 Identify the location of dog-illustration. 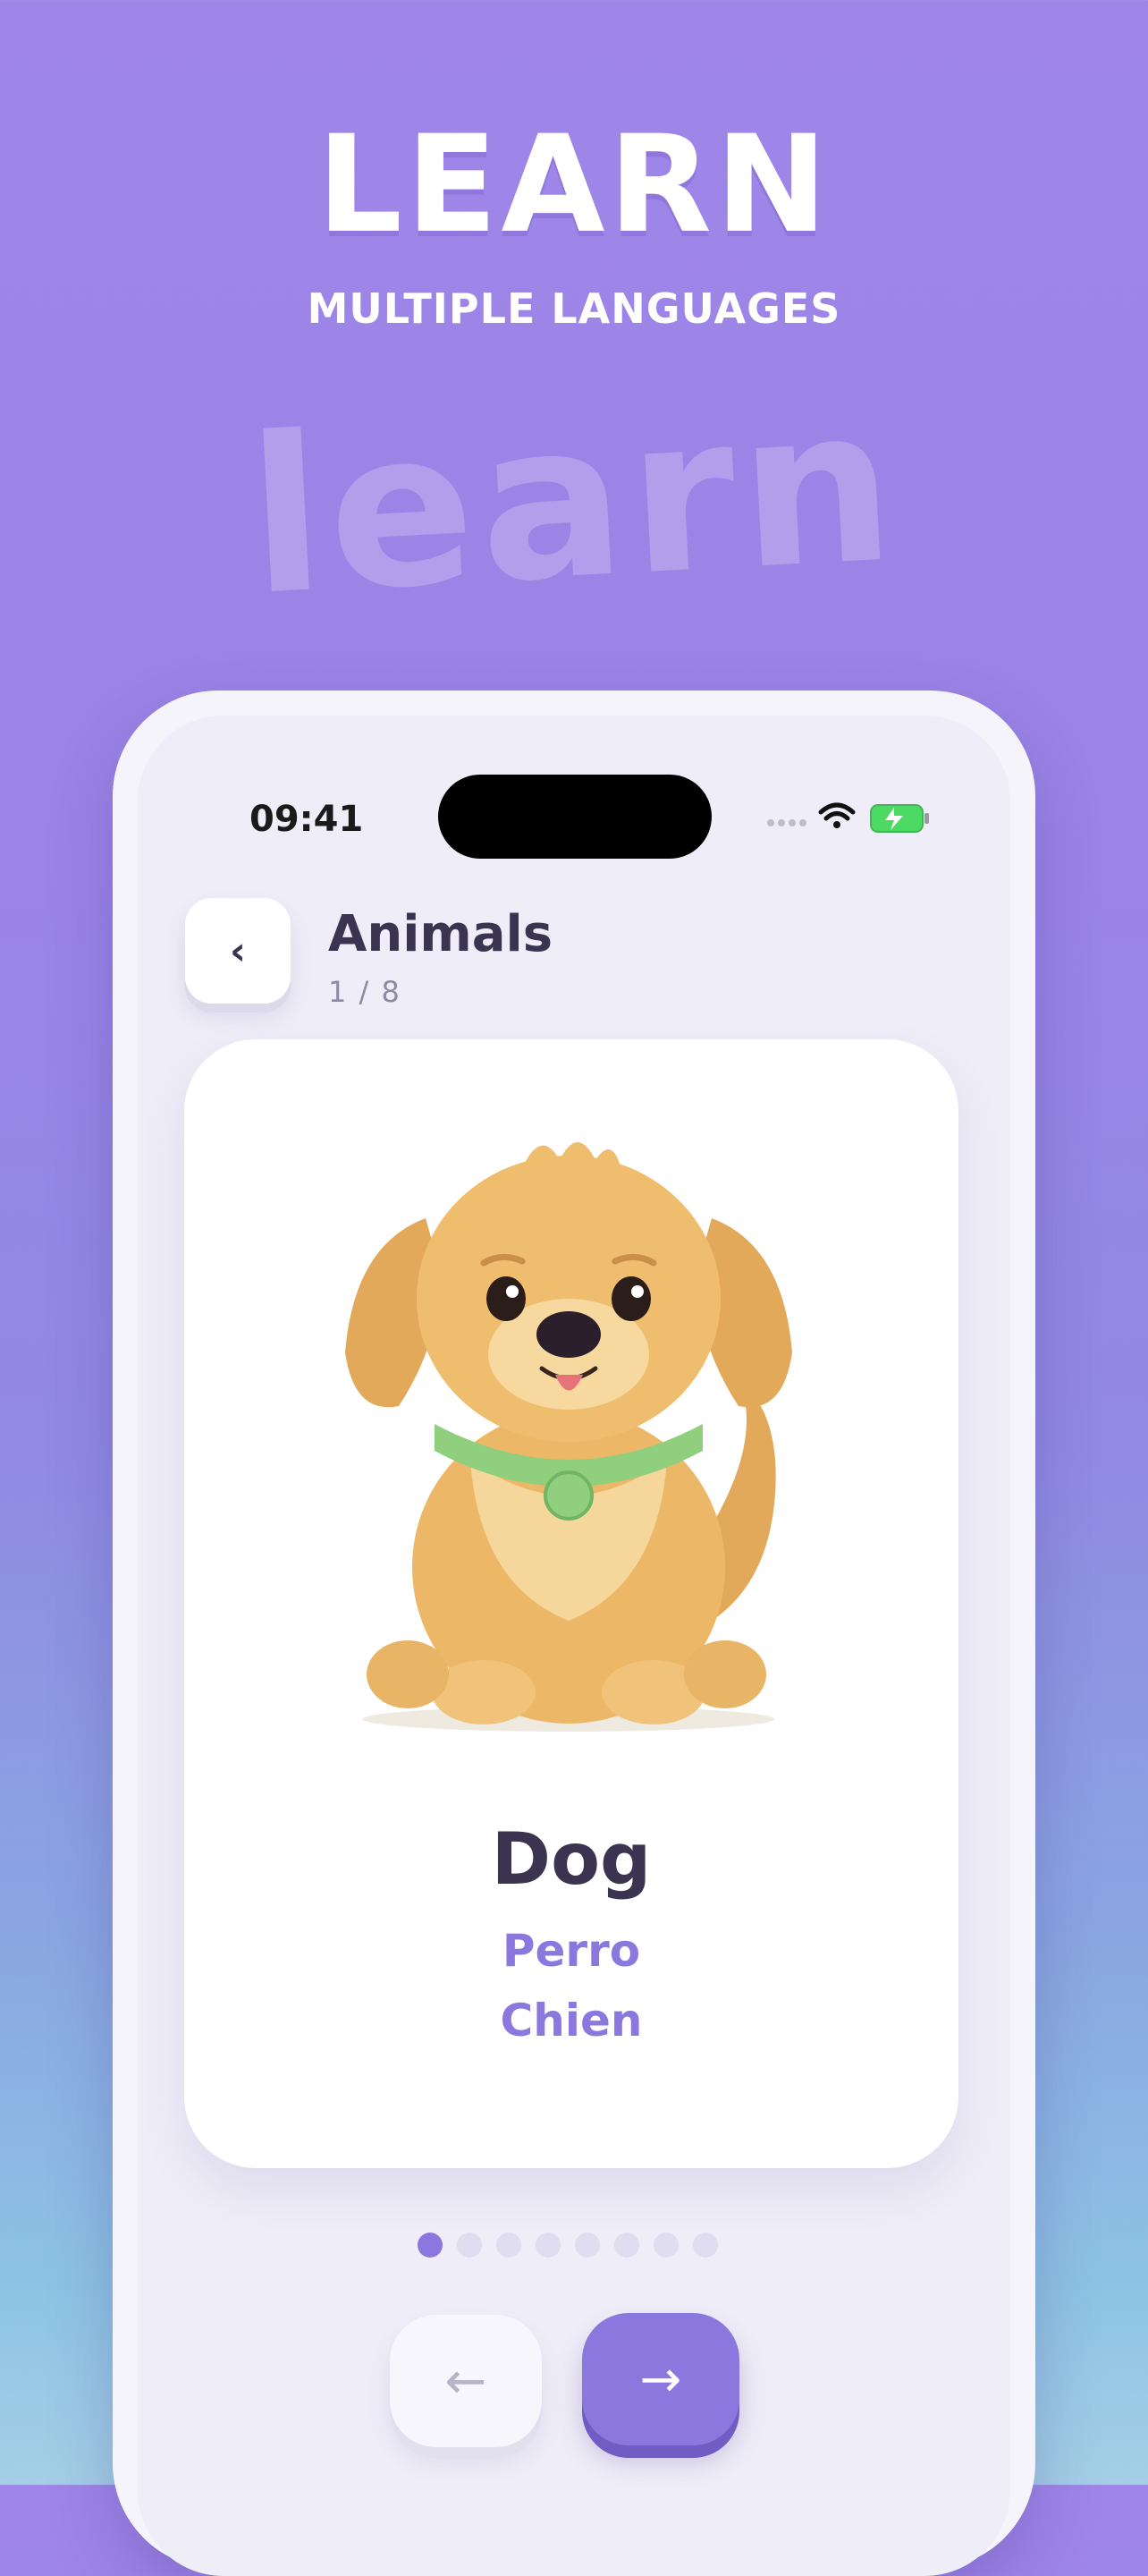
(568, 1437).